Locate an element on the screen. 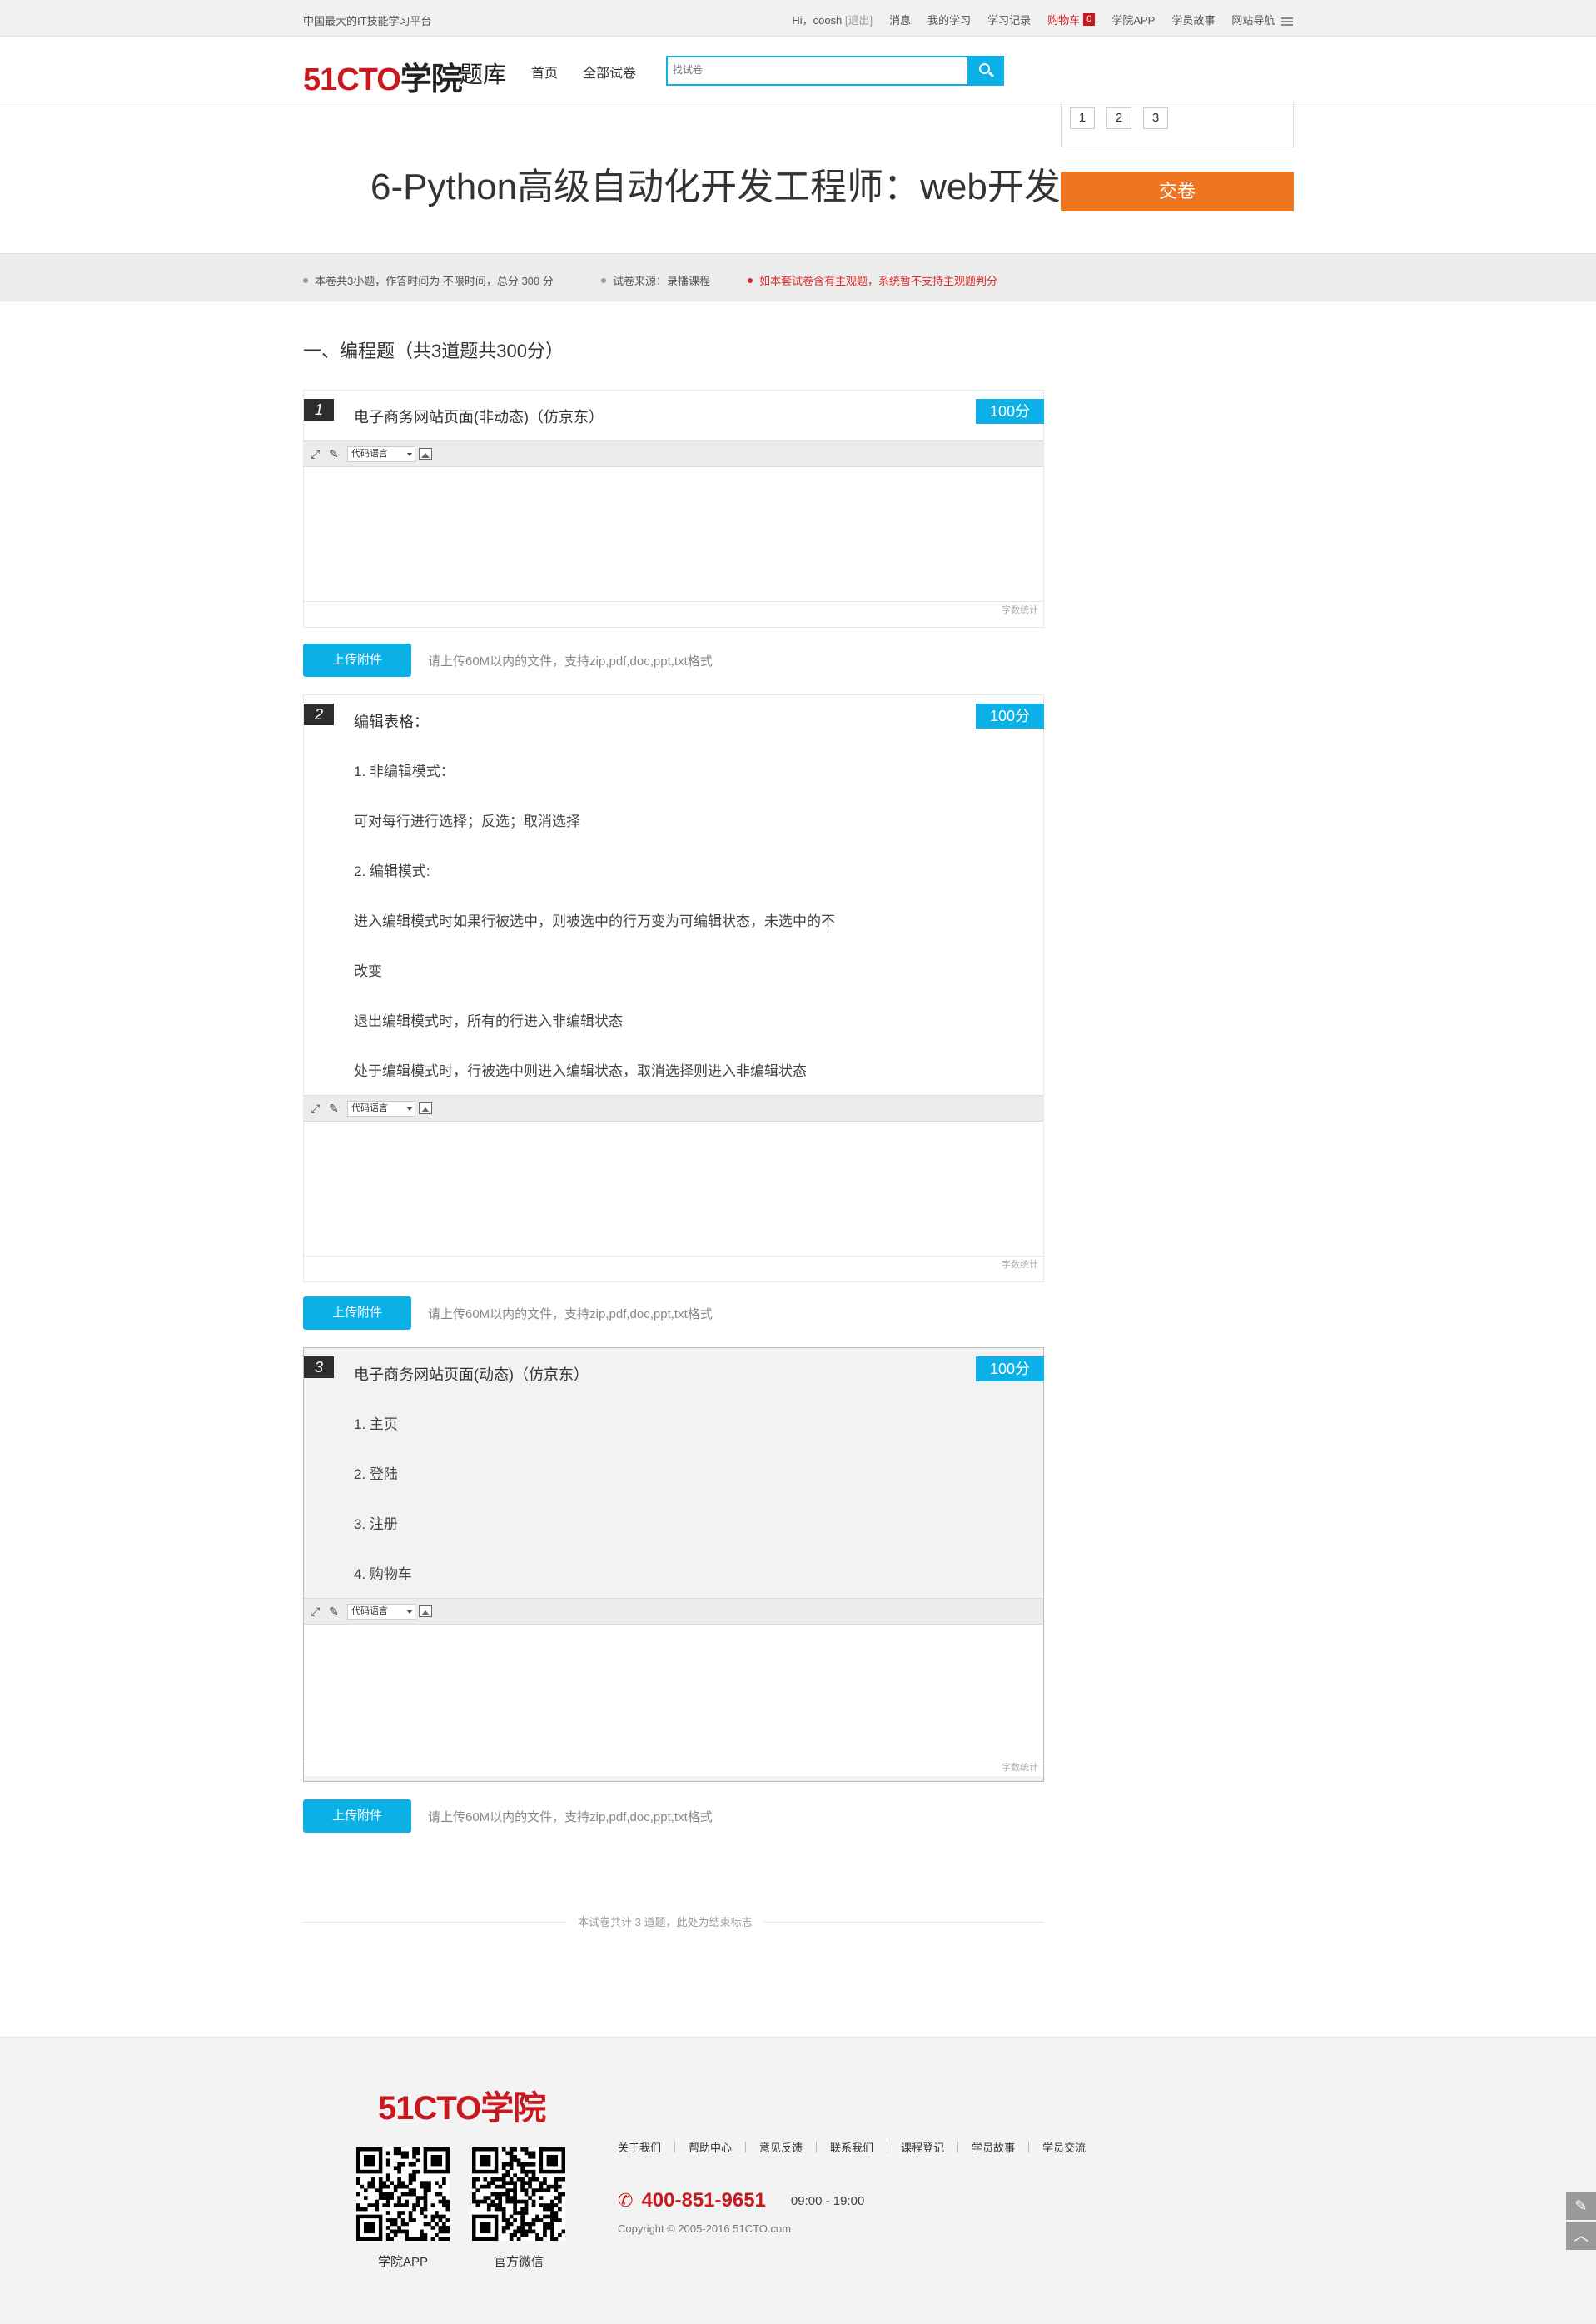  footer-link-stories: 学员故事 is located at coordinates (993, 2147).